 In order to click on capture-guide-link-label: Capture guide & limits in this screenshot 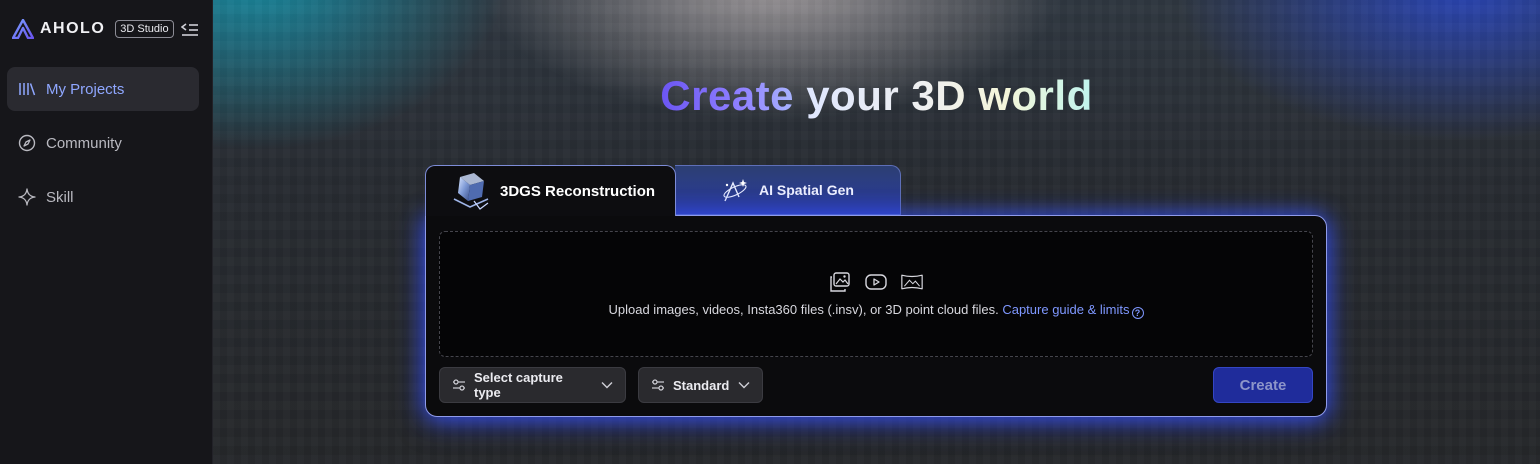, I will do `click(1066, 309)`.